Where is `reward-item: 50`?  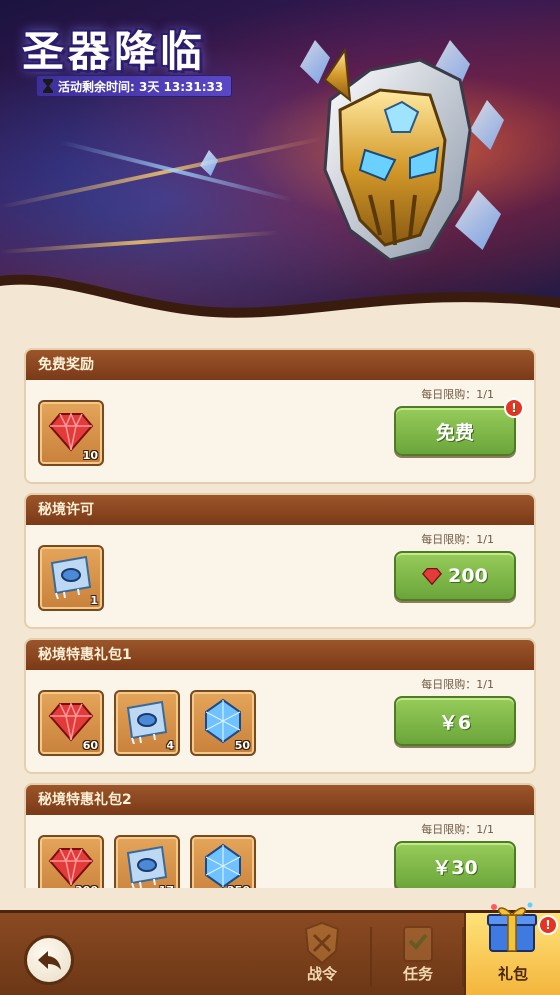
reward-item: 50 is located at coordinates (223, 723).